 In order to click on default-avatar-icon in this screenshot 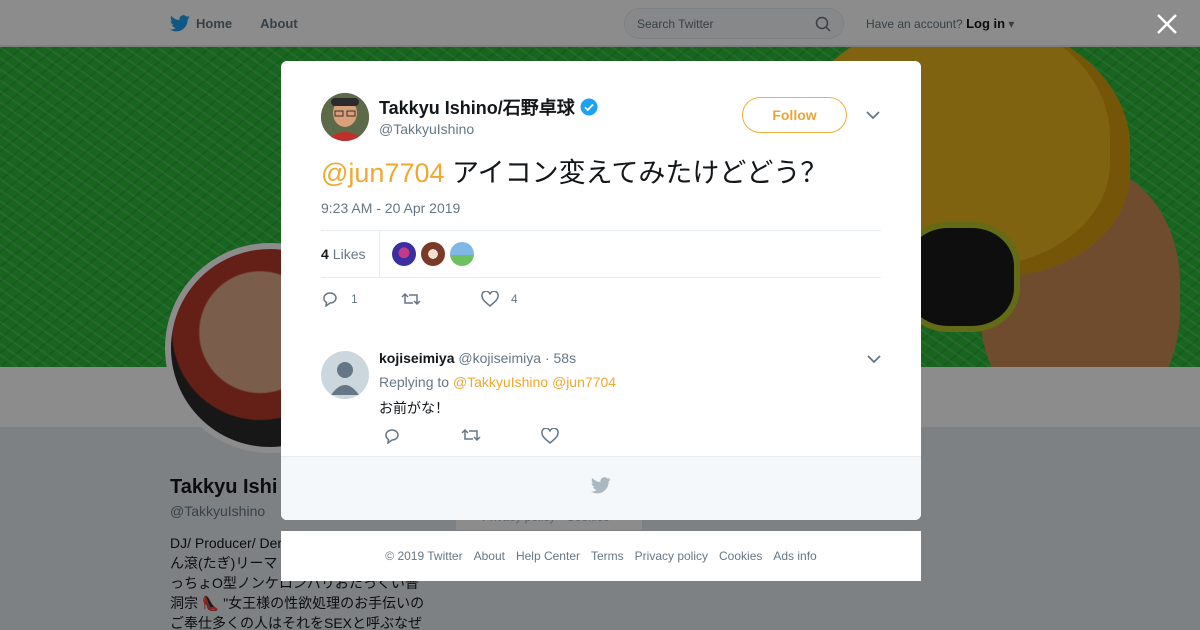, I will do `click(345, 375)`.